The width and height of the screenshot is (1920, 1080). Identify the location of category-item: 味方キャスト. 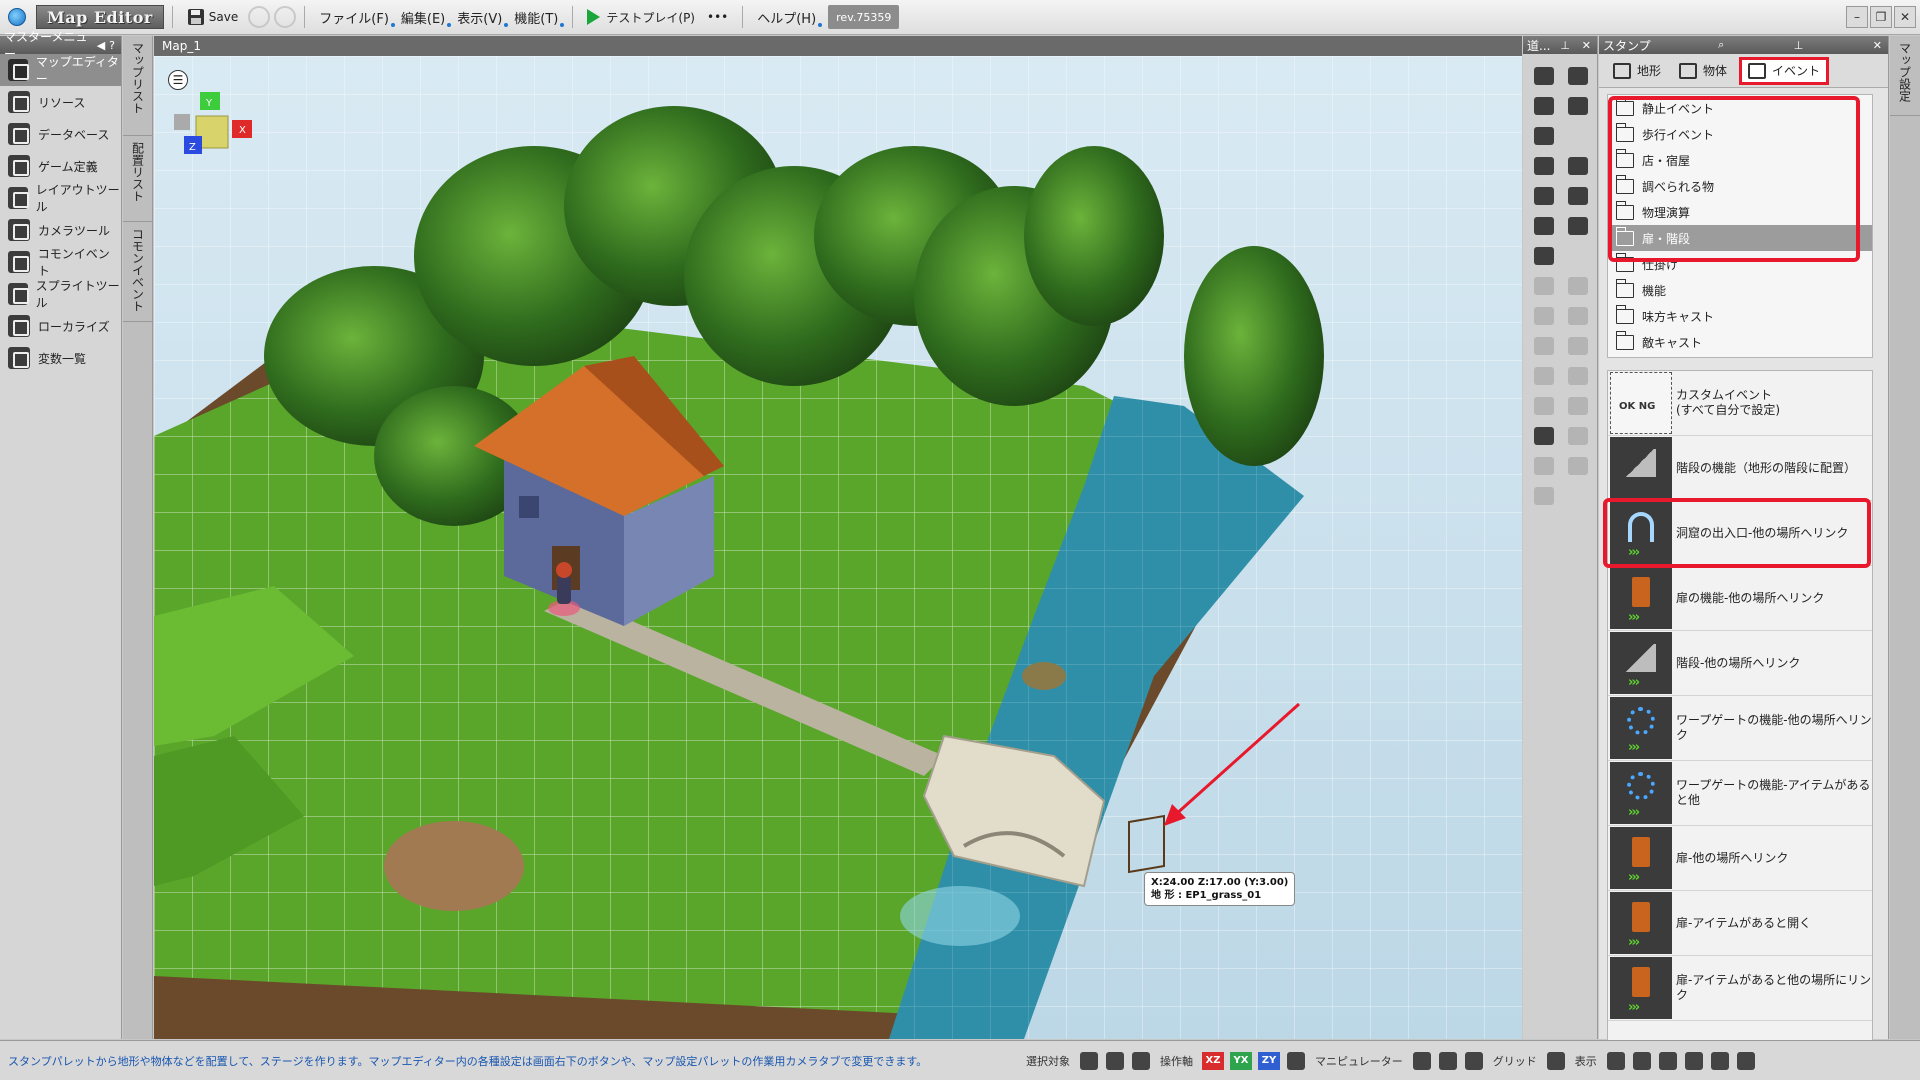
(1740, 316).